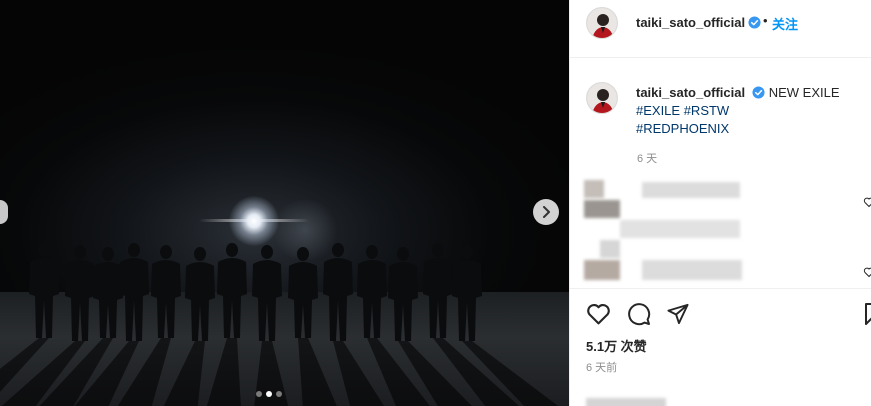  I want to click on bookmark-icon, so click(867, 314).